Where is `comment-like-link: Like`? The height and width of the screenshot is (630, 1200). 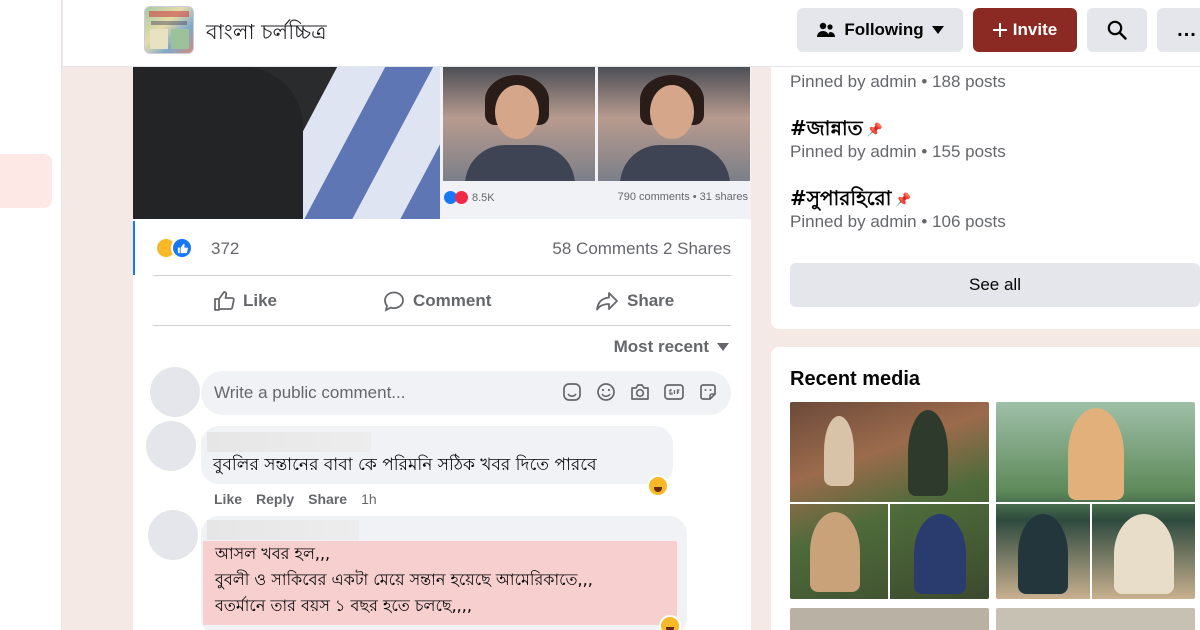 comment-like-link: Like is located at coordinates (228, 499).